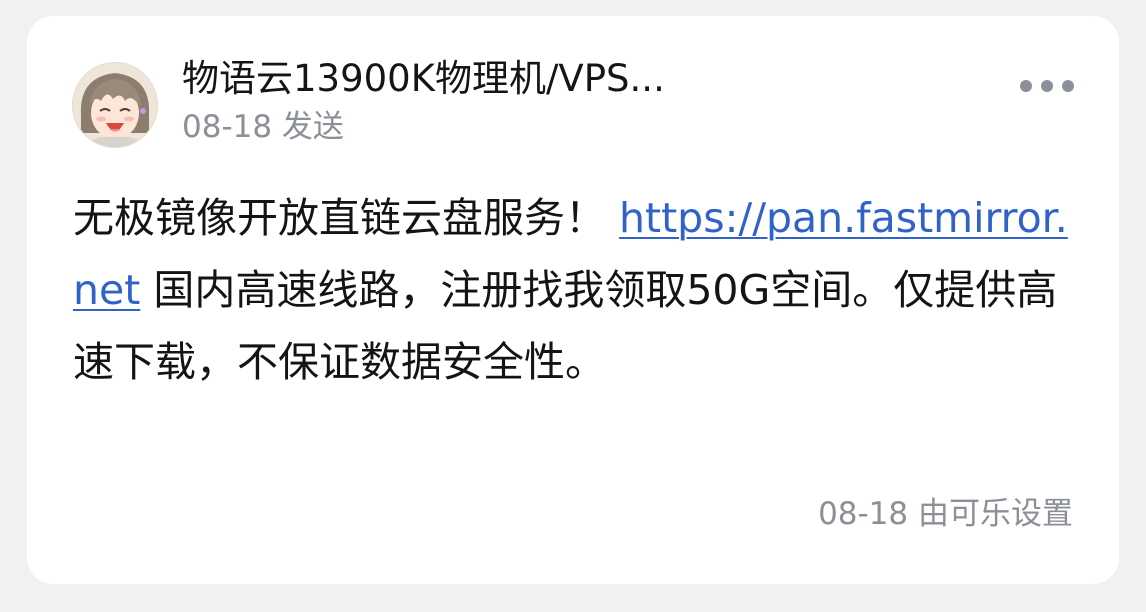 The image size is (1146, 612). Describe the element at coordinates (263, 127) in the screenshot. I see `sent-date: 08-18 发送` at that location.